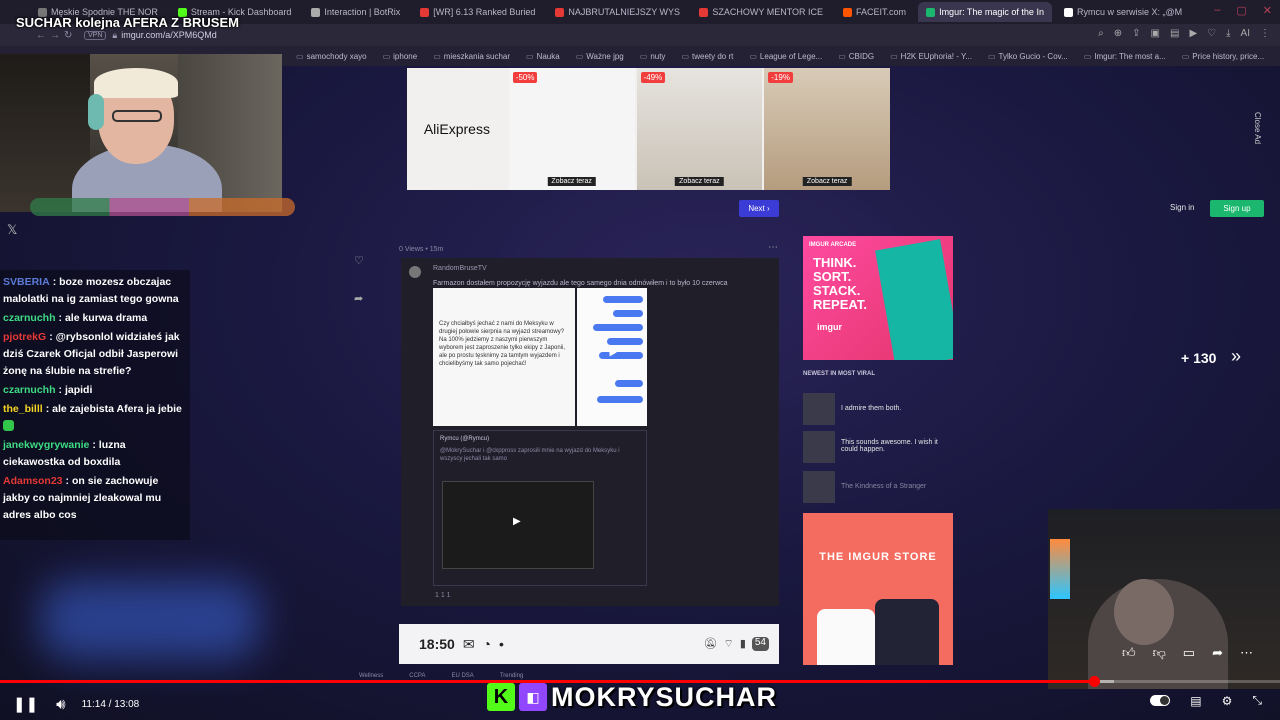  Describe the element at coordinates (1237, 208) in the screenshot. I see `sign-up-button: Sign up` at that location.